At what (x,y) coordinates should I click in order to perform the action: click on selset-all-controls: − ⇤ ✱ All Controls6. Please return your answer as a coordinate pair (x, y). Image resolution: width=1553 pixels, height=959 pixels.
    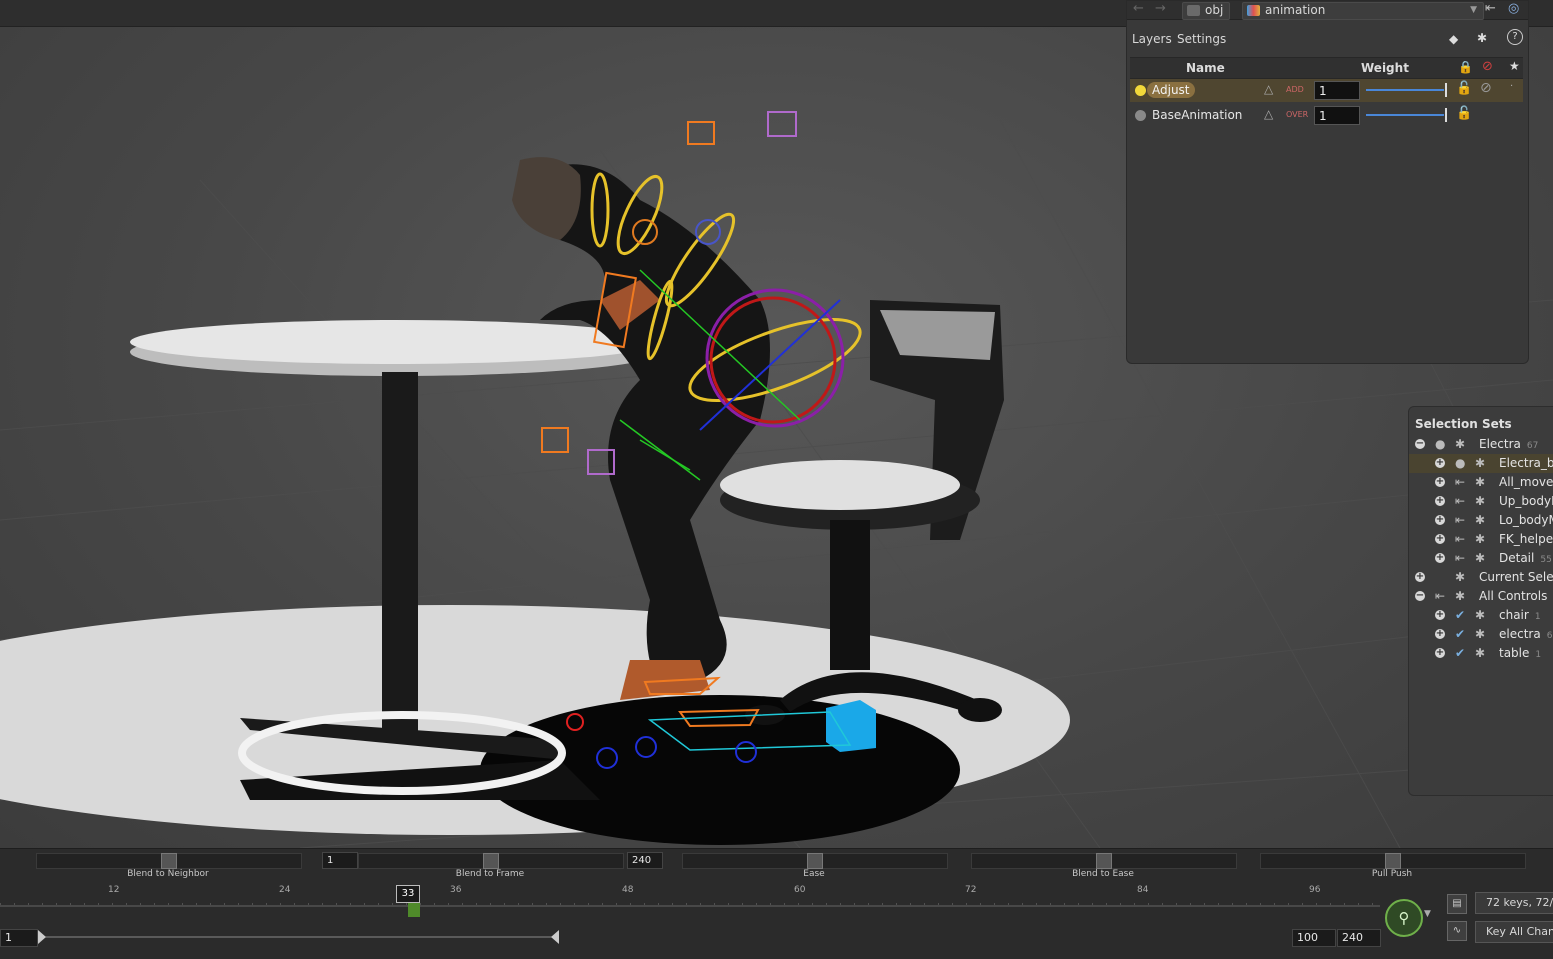
    Looking at the image, I should click on (1481, 596).